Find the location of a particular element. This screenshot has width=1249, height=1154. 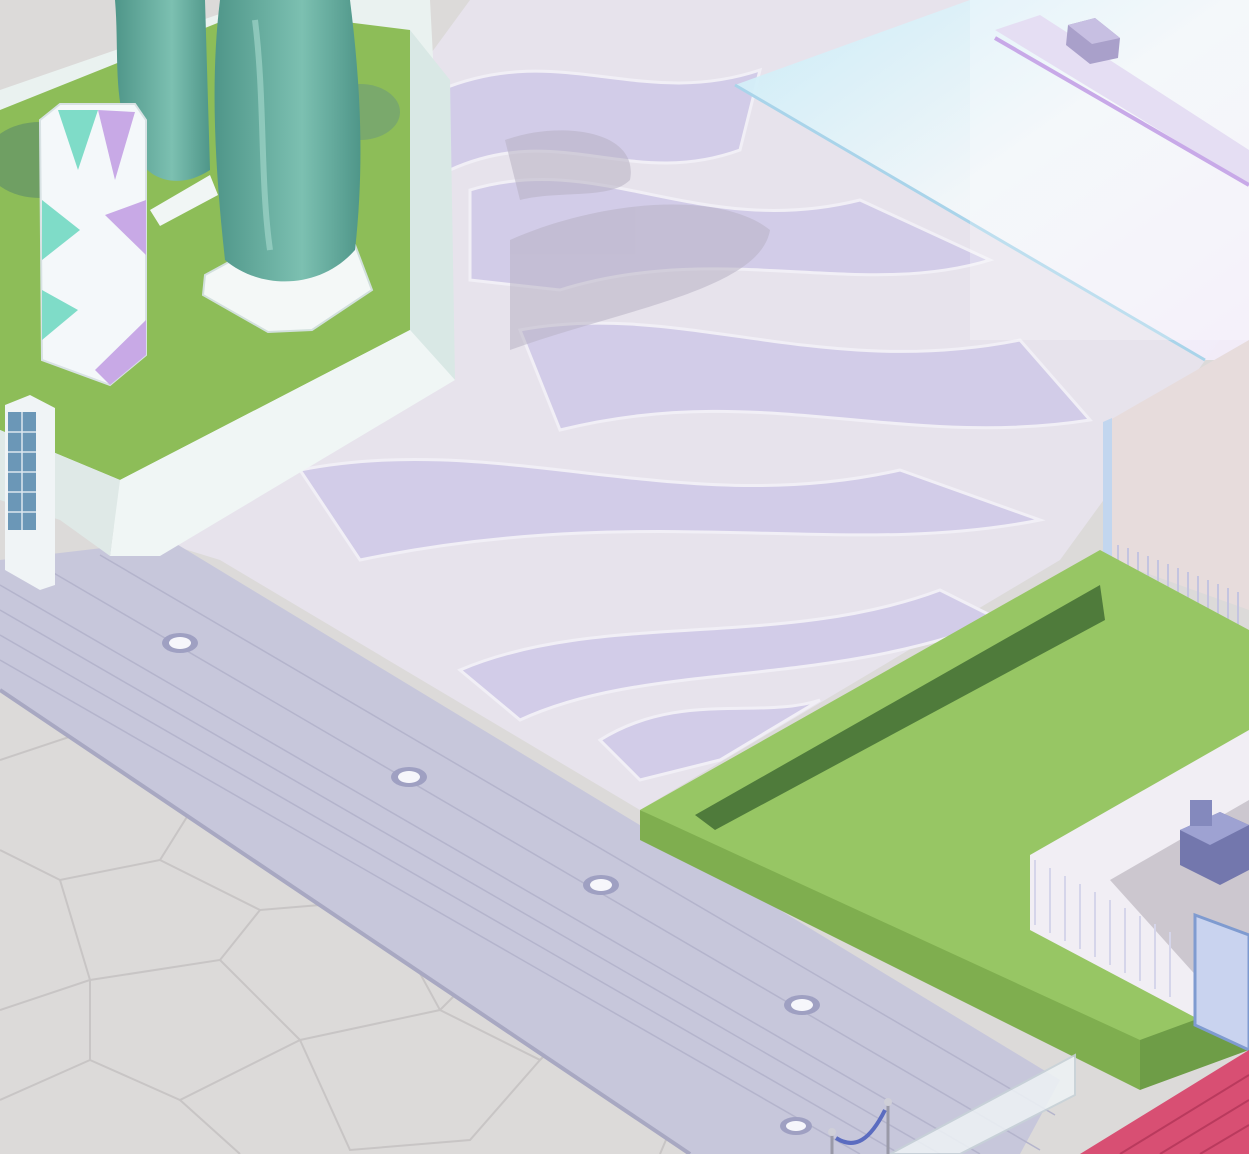

tree-front is located at coordinates (287, 167).